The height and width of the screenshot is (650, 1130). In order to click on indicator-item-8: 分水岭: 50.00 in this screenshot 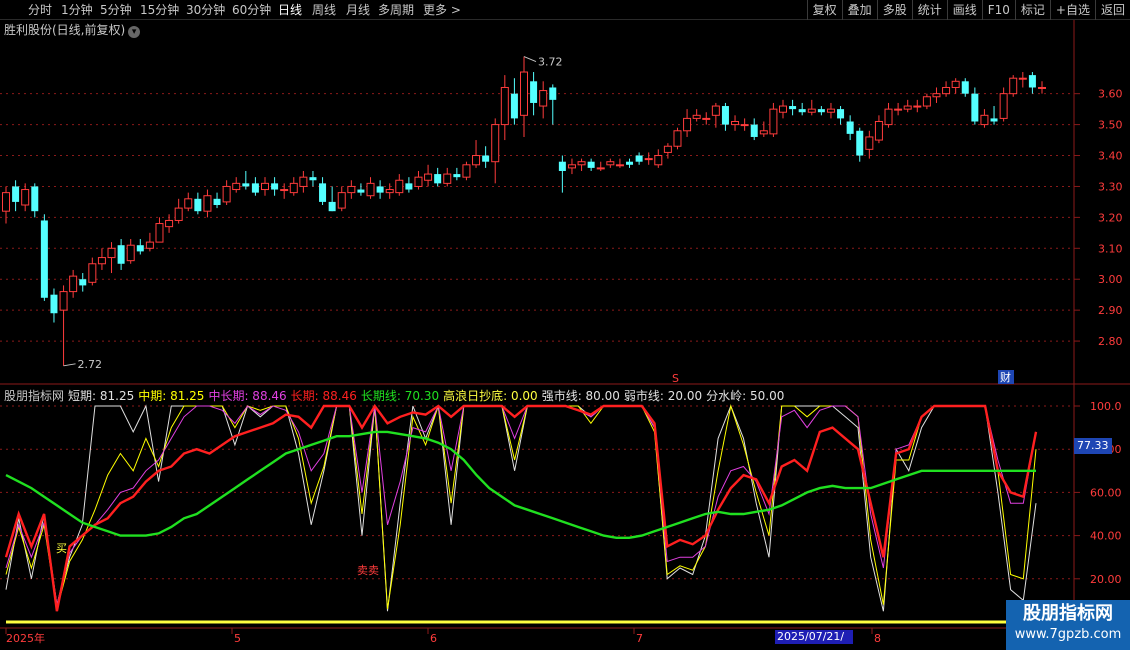, I will do `click(745, 396)`.